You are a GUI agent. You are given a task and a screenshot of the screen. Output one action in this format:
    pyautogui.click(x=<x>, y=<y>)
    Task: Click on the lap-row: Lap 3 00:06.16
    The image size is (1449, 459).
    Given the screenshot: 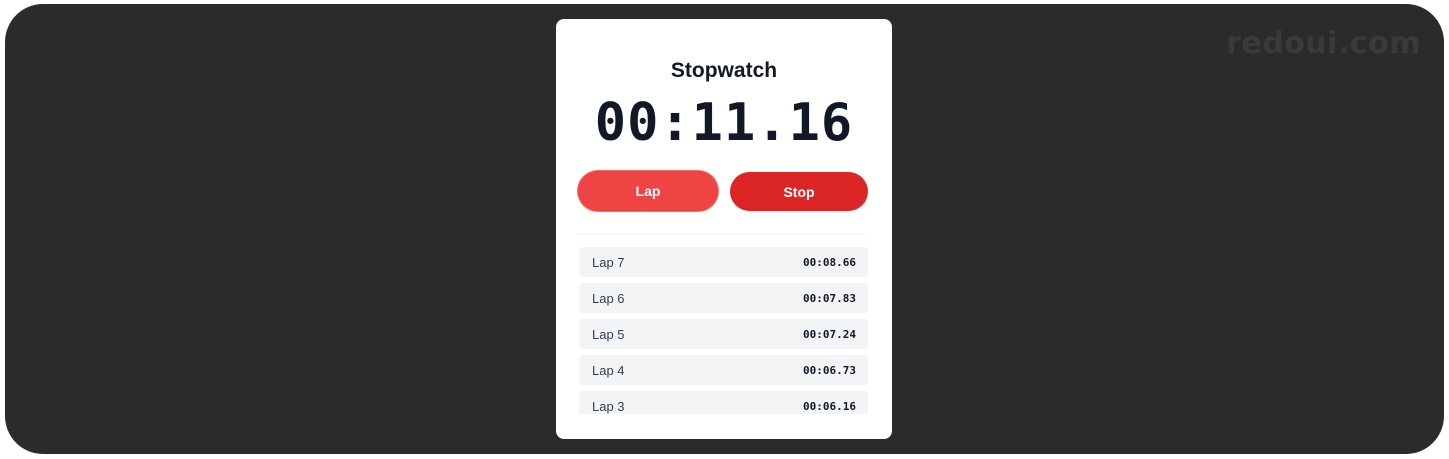 What is the action you would take?
    pyautogui.click(x=723, y=402)
    